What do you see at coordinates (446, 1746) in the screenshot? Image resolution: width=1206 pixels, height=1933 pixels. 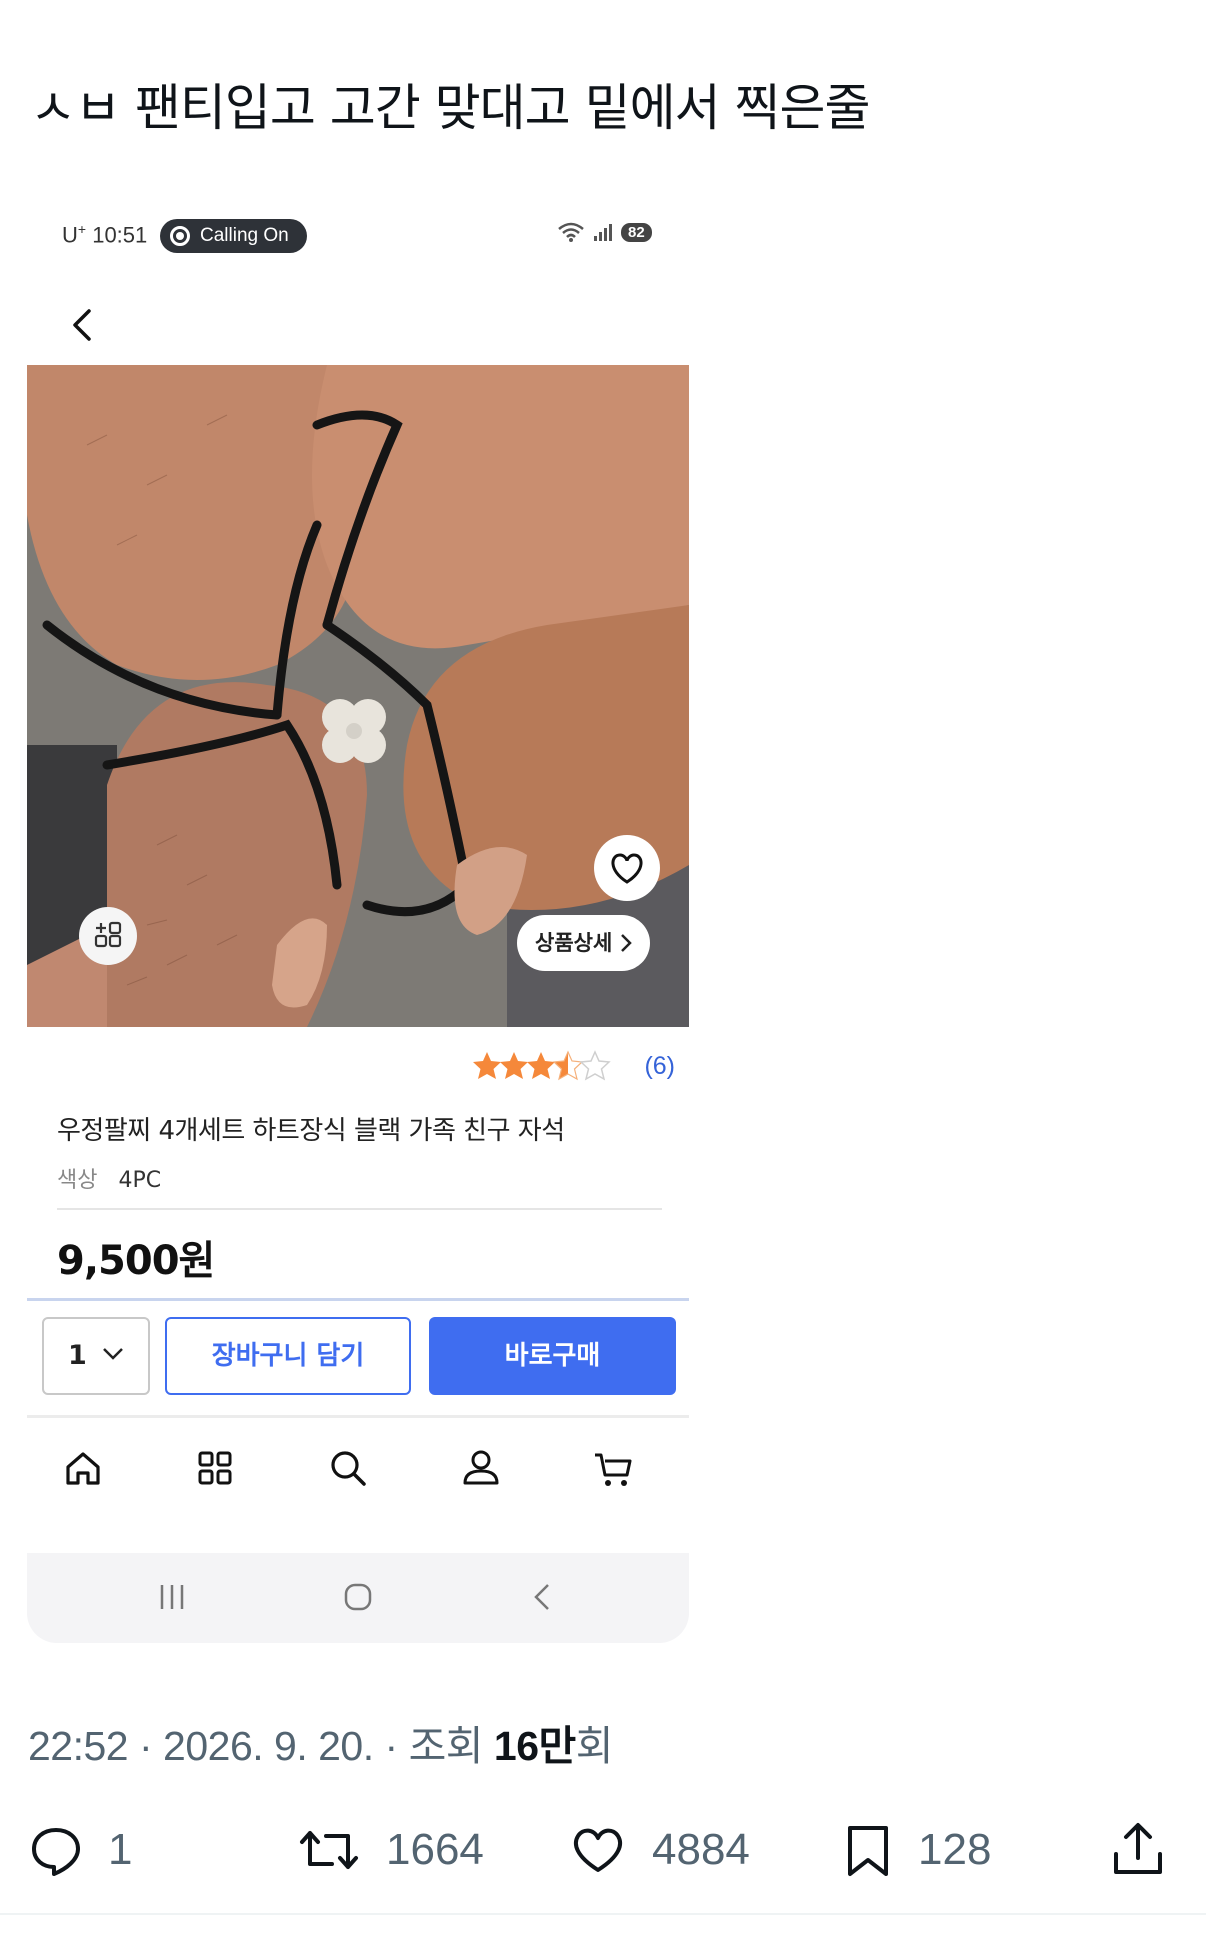 I see `views-prefix: 조회` at bounding box center [446, 1746].